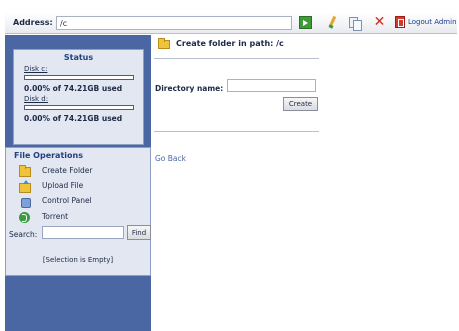 This screenshot has width=459, height=331. Describe the element at coordinates (73, 88) in the screenshot. I see `disk-c-usage-text: 0.00% of 74.21GB used` at that location.